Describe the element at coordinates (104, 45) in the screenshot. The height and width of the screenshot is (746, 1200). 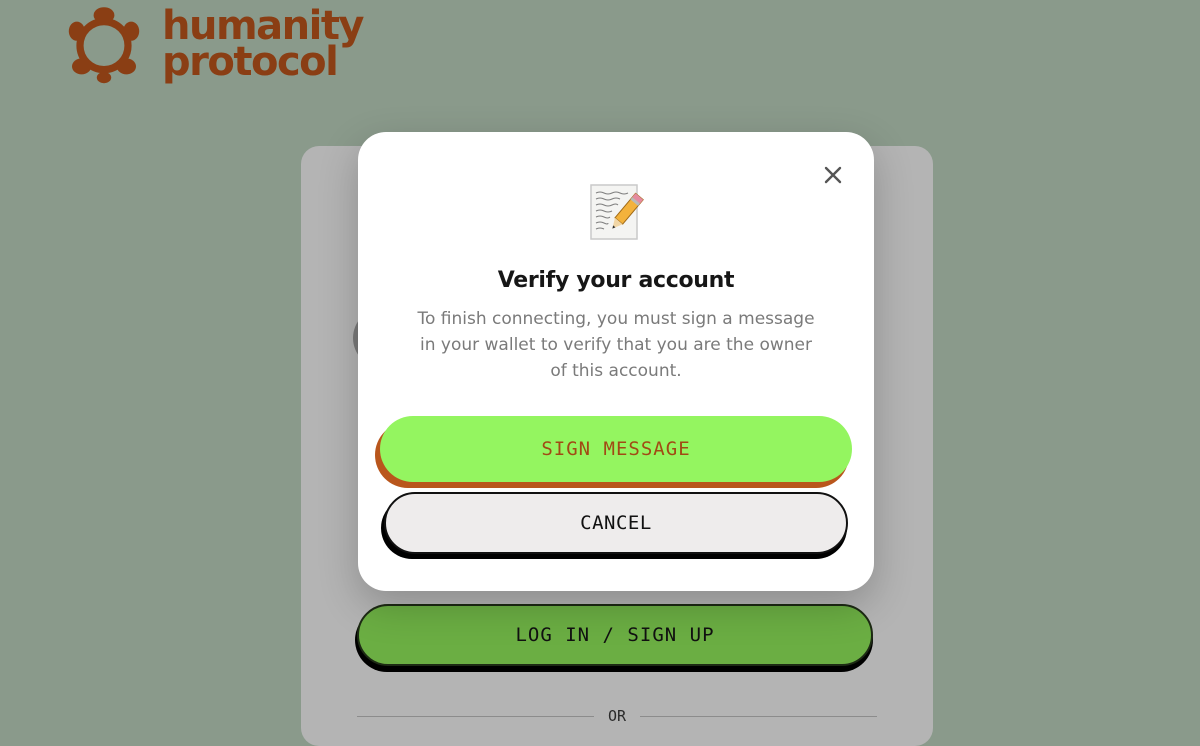
I see `humanity-logo-icon` at that location.